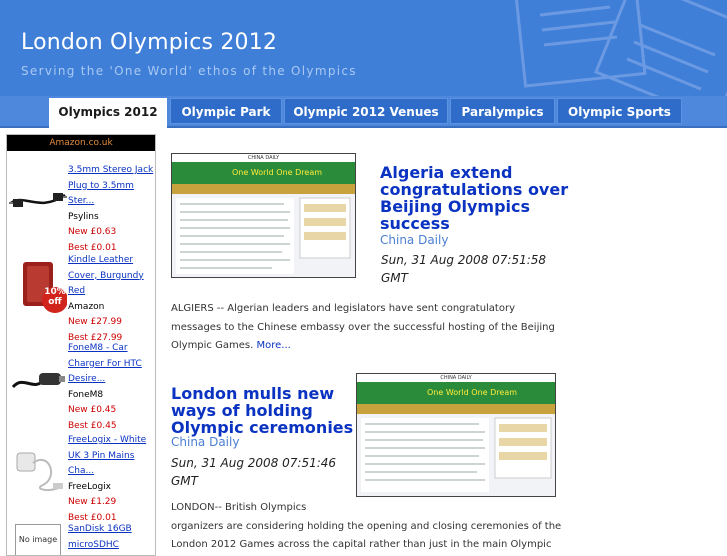 Image resolution: width=727 pixels, height=556 pixels. Describe the element at coordinates (254, 472) in the screenshot. I see `article-date: Sun, 31 Aug 2008 07:51:46 GMT` at that location.